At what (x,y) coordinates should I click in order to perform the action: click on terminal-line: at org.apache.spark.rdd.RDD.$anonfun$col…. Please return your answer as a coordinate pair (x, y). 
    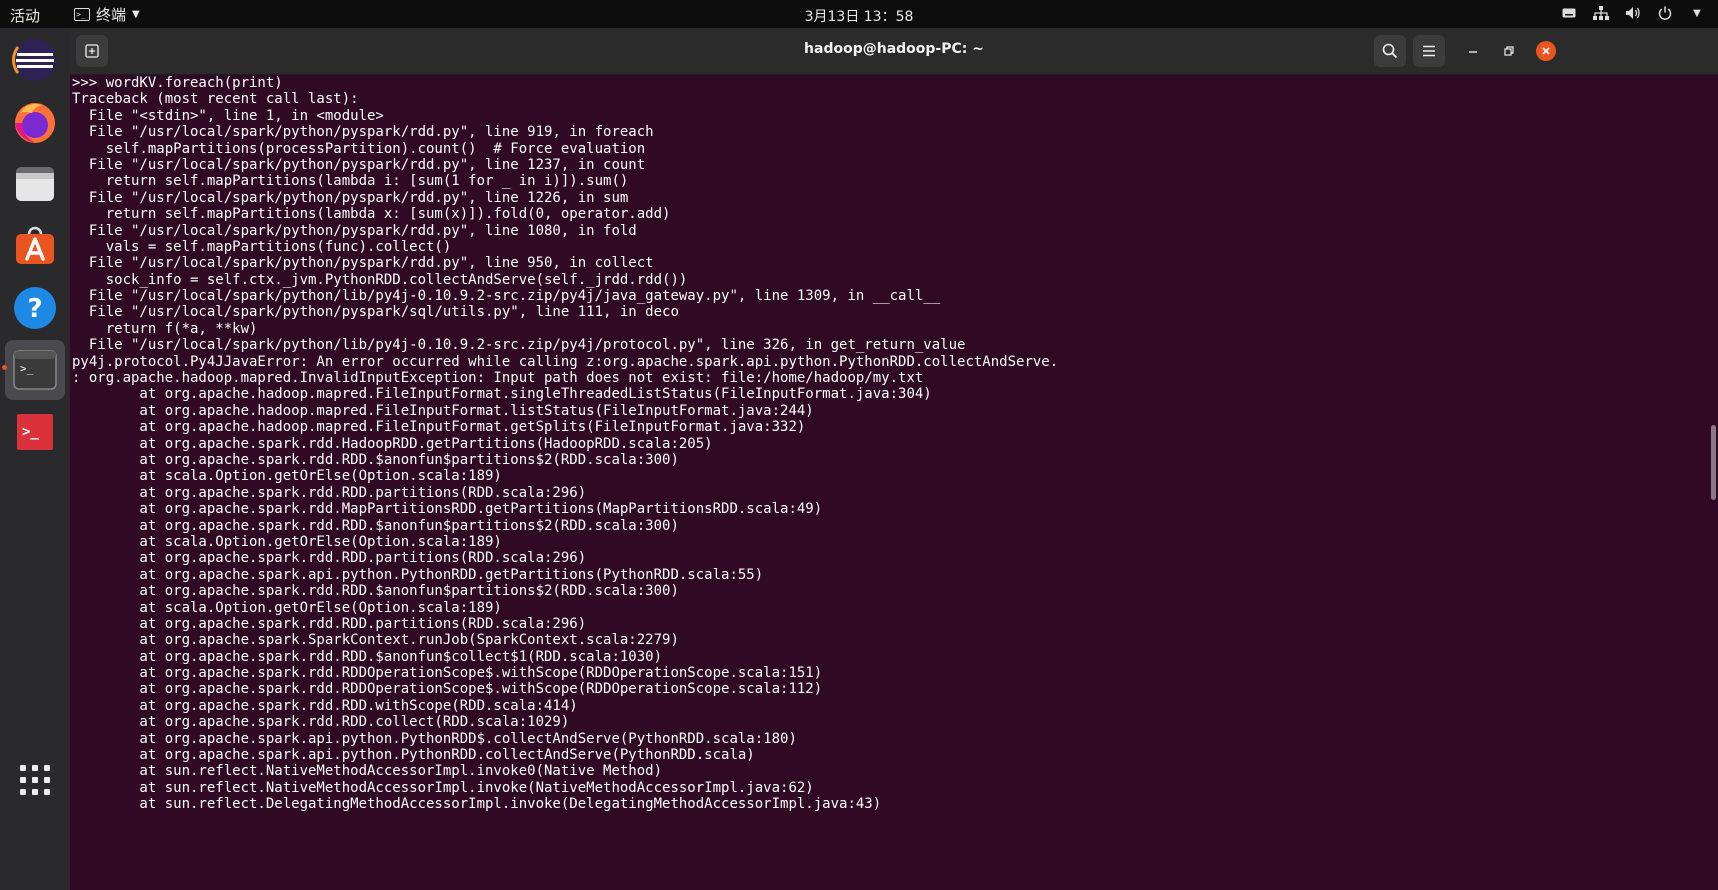
    Looking at the image, I should click on (367, 656).